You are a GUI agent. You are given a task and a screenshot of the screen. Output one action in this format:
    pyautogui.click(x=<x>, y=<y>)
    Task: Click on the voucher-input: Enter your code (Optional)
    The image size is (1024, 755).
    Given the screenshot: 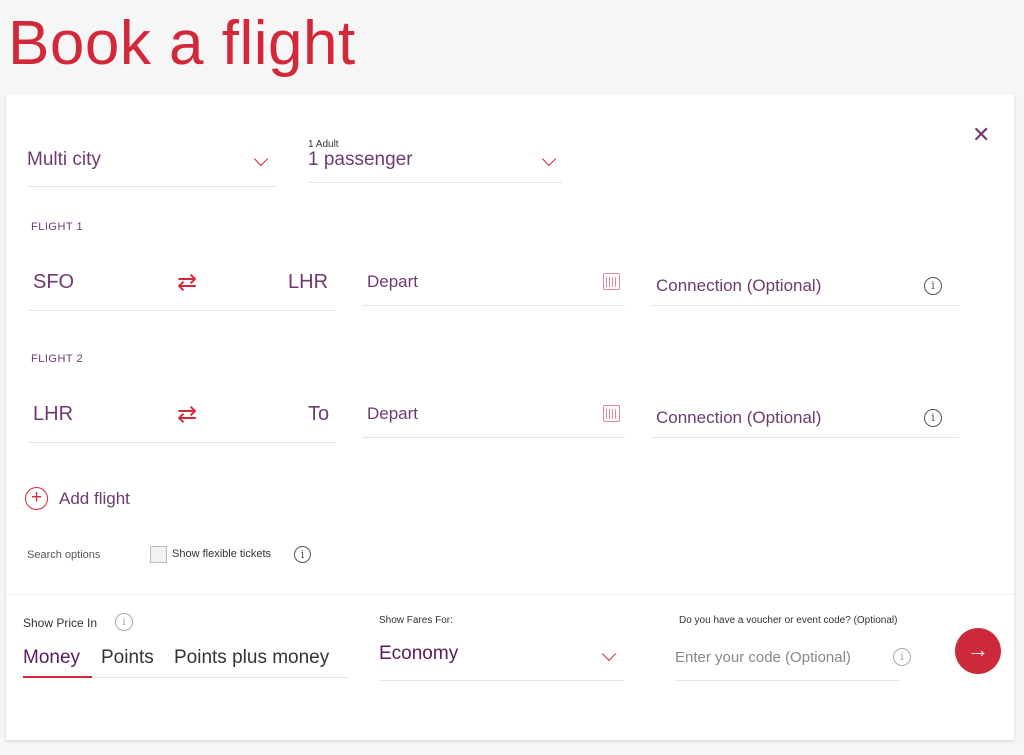 What is the action you would take?
    pyautogui.click(x=763, y=657)
    